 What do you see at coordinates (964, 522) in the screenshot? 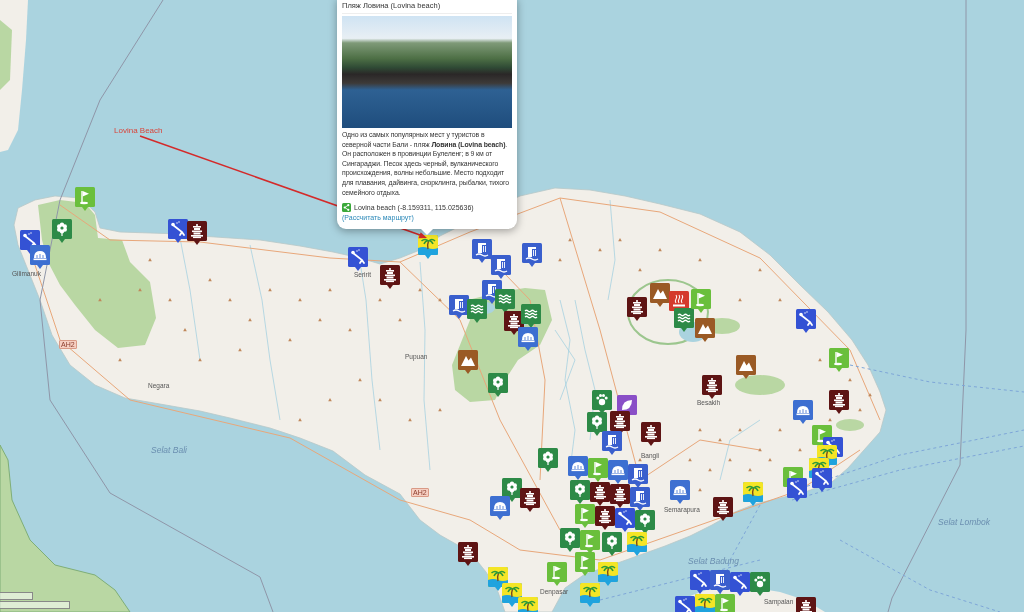
I see `sea-label: Selat Lombok` at bounding box center [964, 522].